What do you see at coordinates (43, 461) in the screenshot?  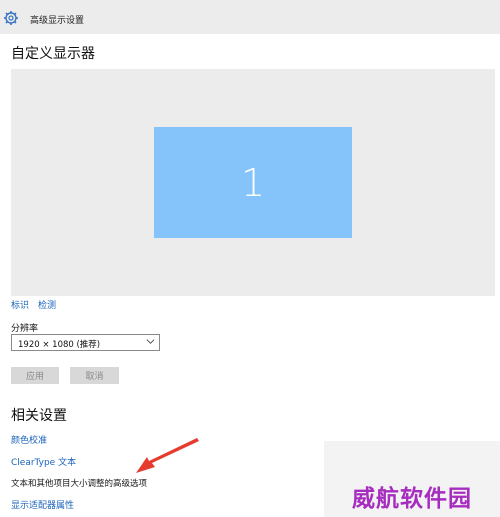 I see `cleartype-link: ClearType 文本` at bounding box center [43, 461].